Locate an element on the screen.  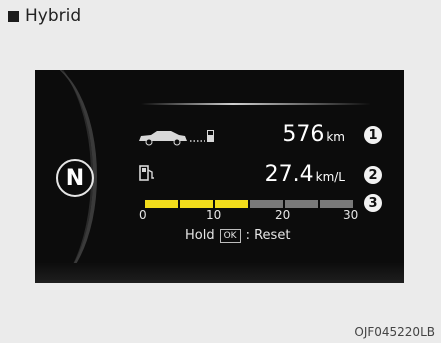
gear-letter: N is located at coordinates (75, 178).